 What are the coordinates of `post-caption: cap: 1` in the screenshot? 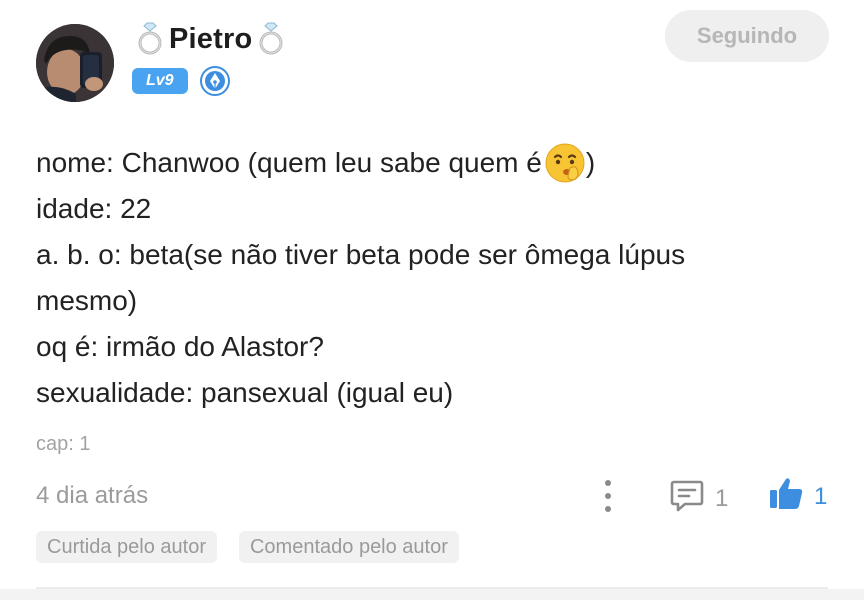 It's located at (63, 444).